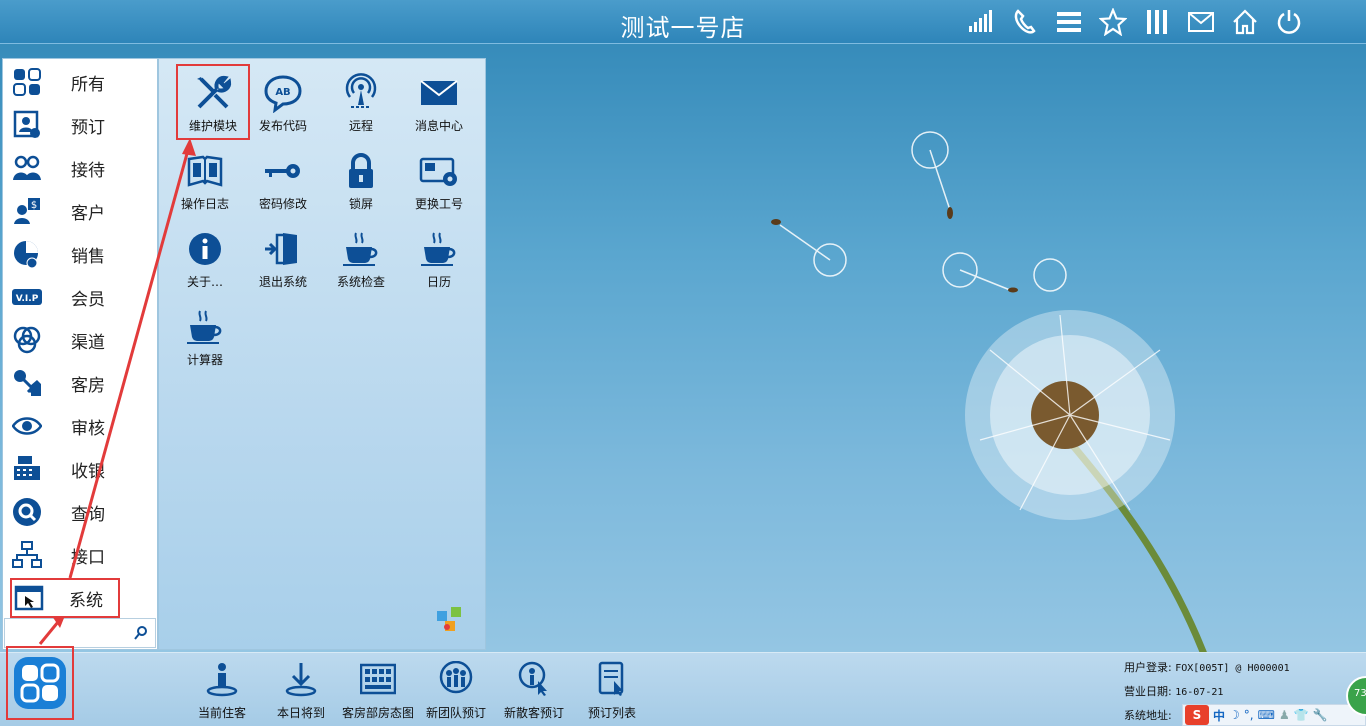  I want to click on menu-item-customer: $ 客户, so click(81, 211).